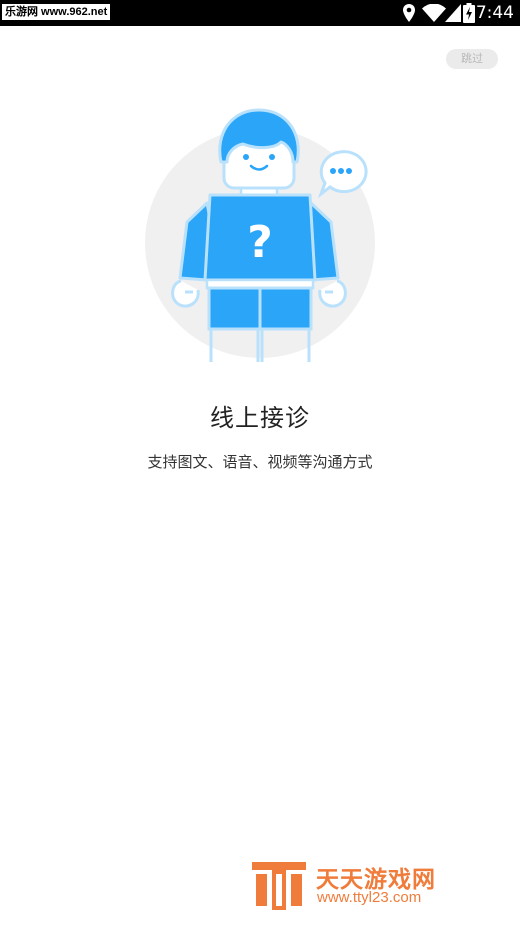 The image size is (520, 925). I want to click on signal-icon, so click(453, 13).